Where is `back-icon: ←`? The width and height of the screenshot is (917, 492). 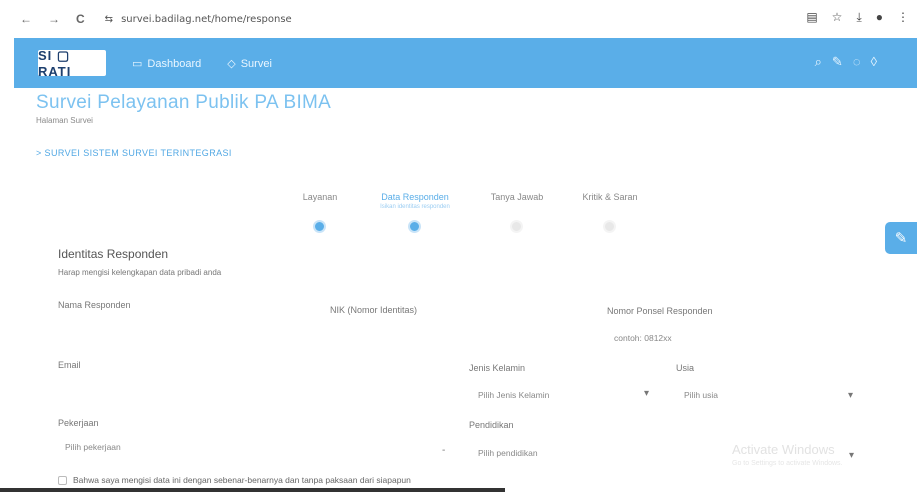
back-icon: ← is located at coordinates (26, 19).